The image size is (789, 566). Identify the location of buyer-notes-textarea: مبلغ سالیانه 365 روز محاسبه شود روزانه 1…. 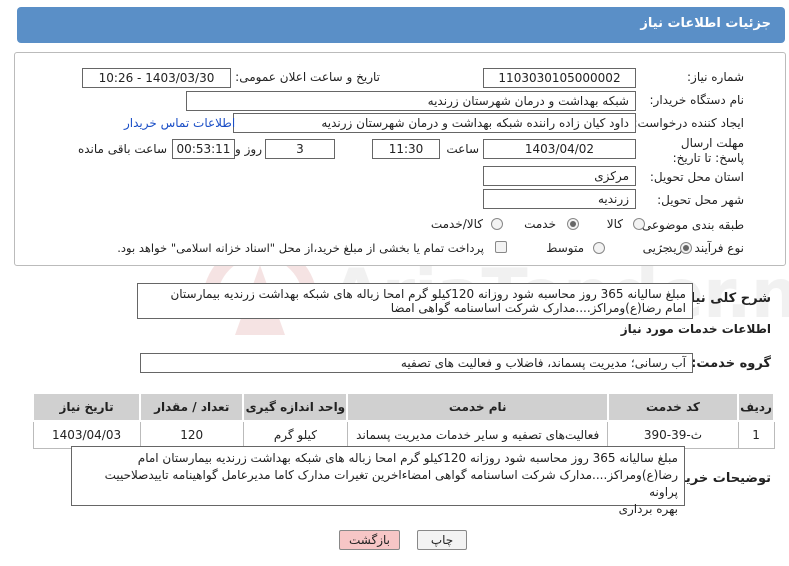
(378, 481).